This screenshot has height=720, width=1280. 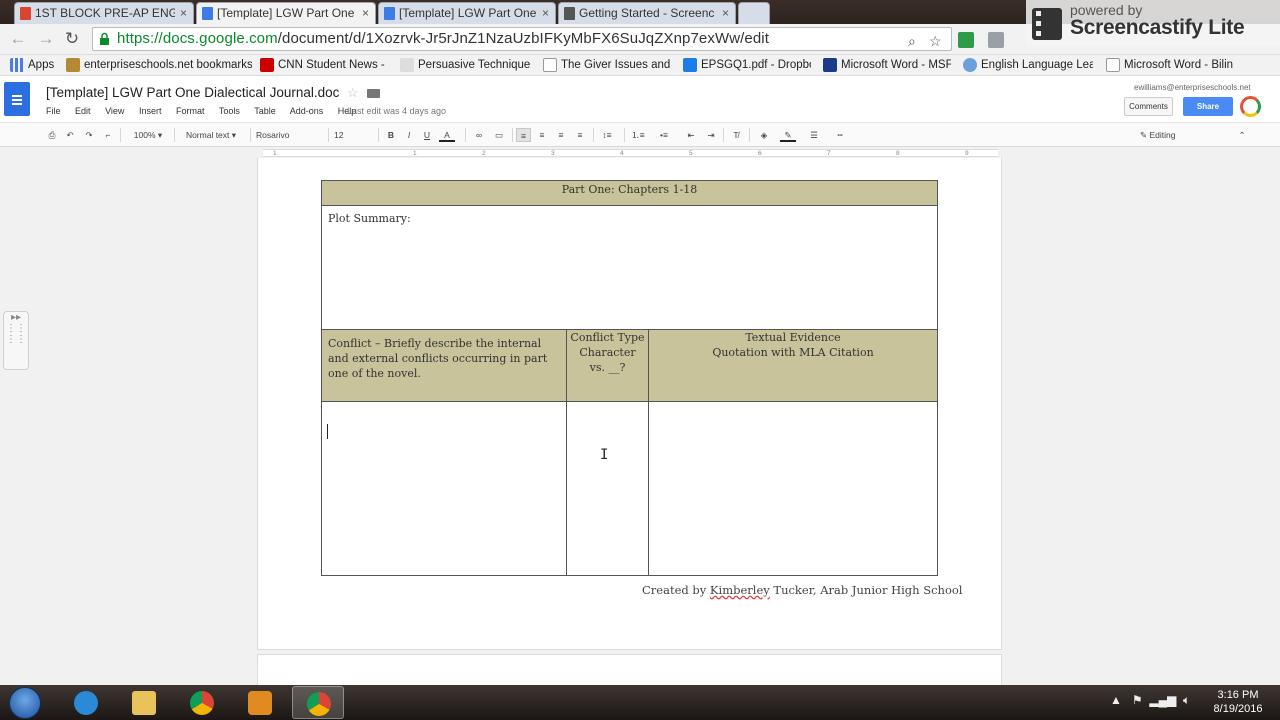 What do you see at coordinates (736, 135) in the screenshot?
I see `clear-formatting-icon: T̸` at bounding box center [736, 135].